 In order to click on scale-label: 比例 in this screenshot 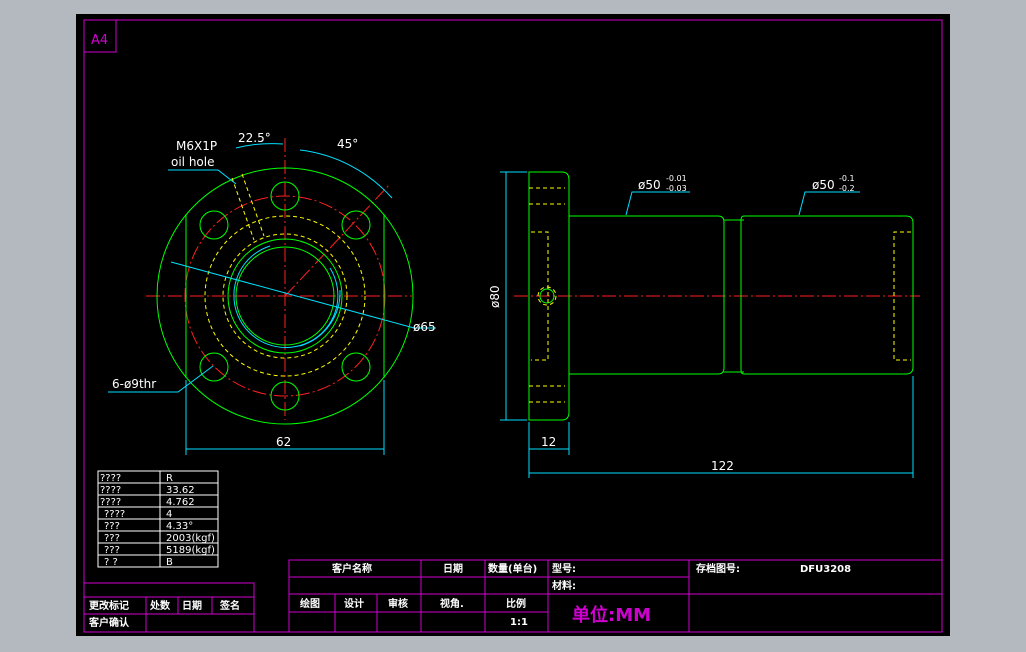, I will do `click(516, 603)`.